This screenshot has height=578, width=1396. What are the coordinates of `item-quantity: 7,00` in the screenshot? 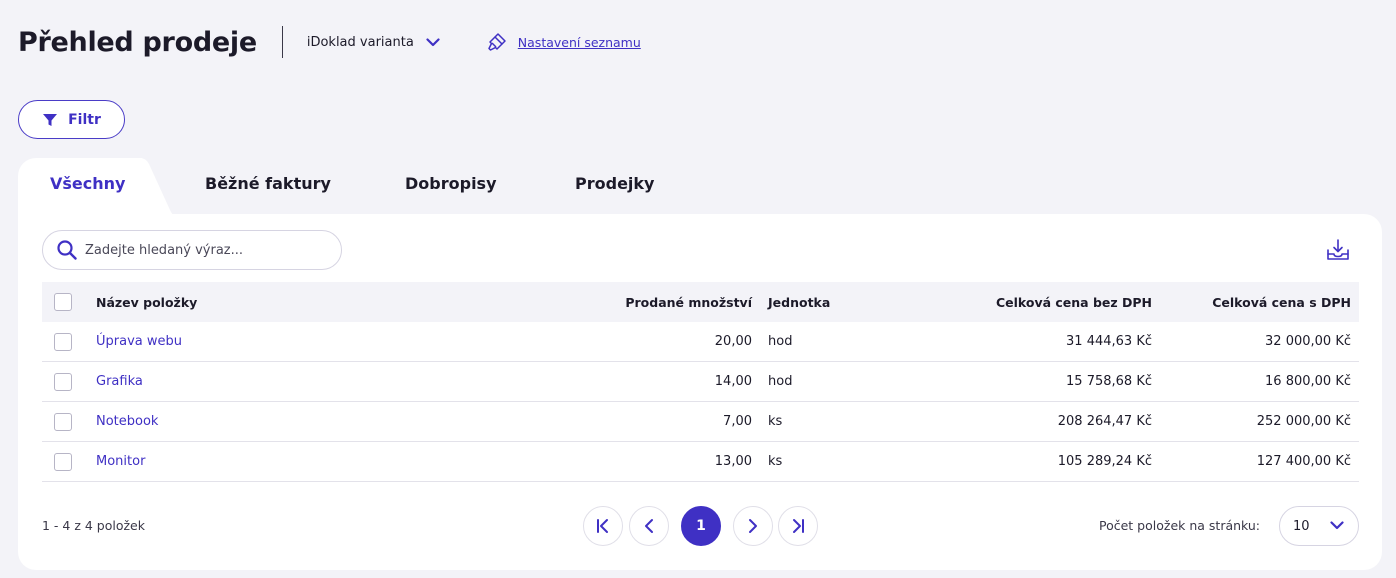 It's located at (737, 421).